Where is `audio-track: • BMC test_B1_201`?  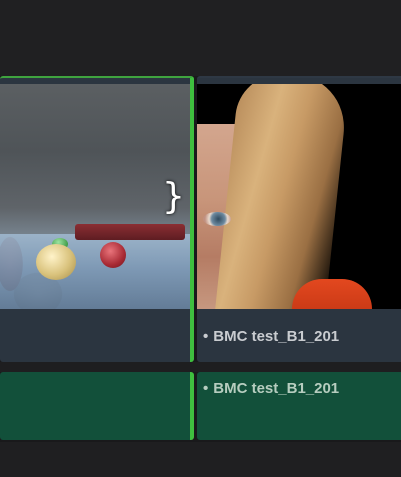 audio-track: • BMC test_B1_201 is located at coordinates (200, 407).